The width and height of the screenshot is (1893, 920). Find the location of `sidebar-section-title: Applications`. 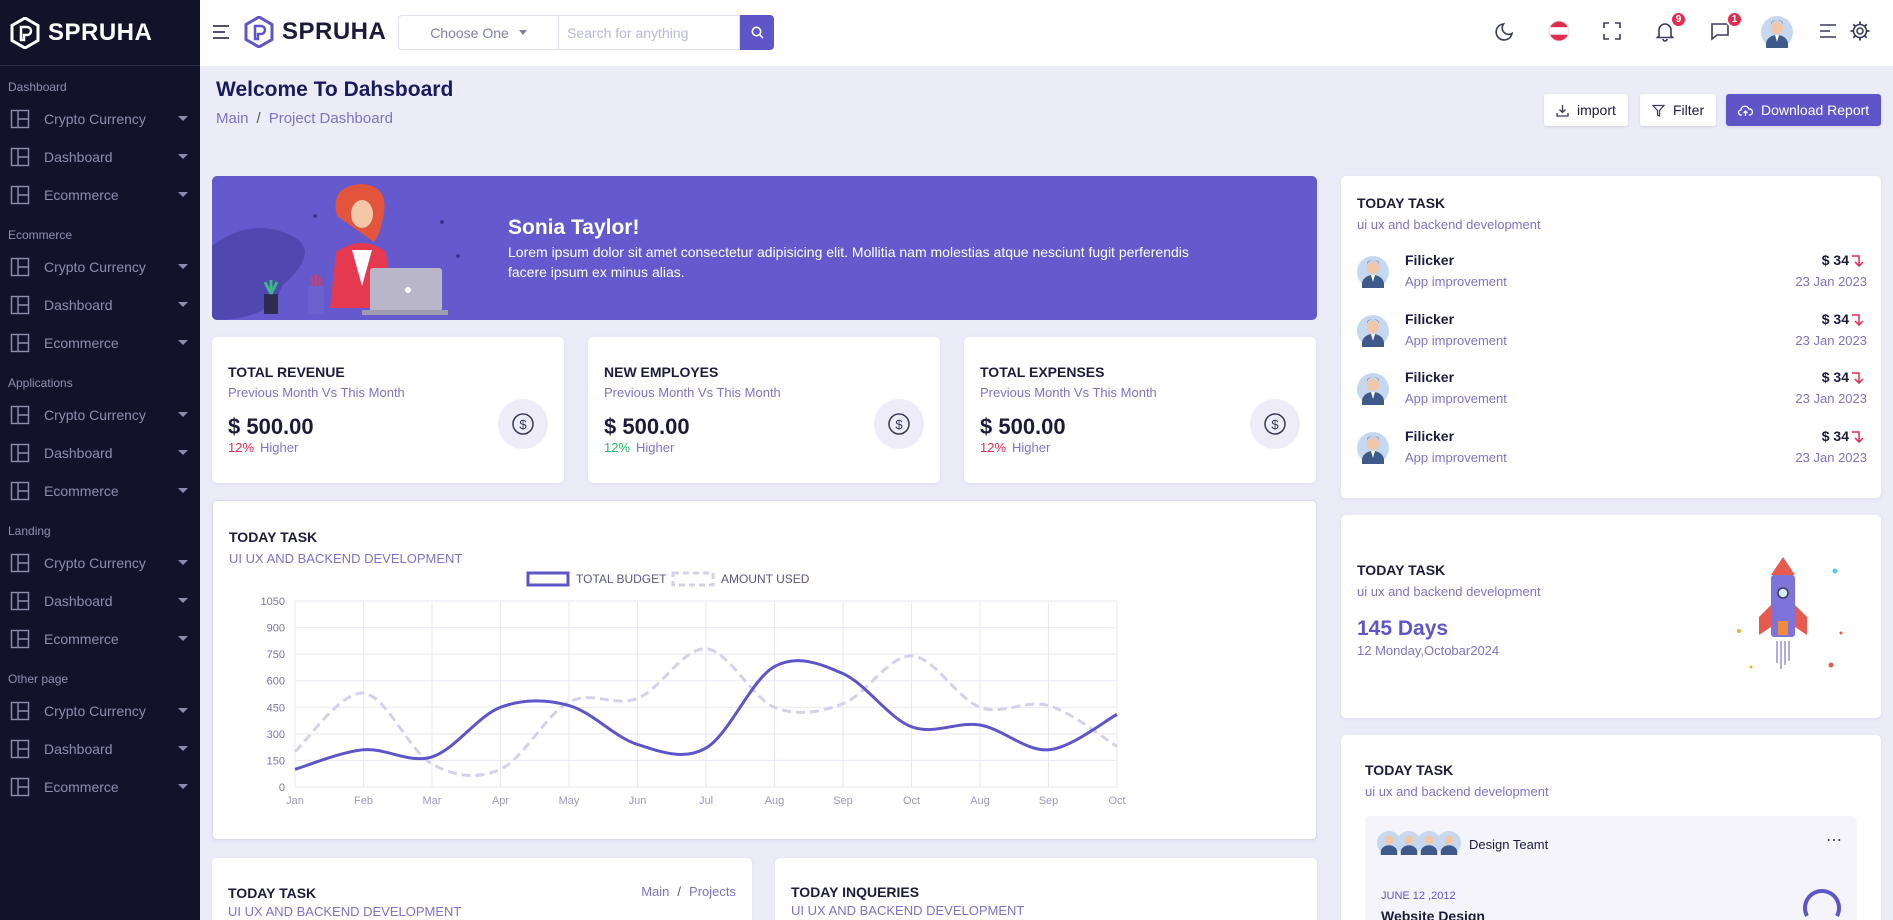

sidebar-section-title: Applications is located at coordinates (40, 383).